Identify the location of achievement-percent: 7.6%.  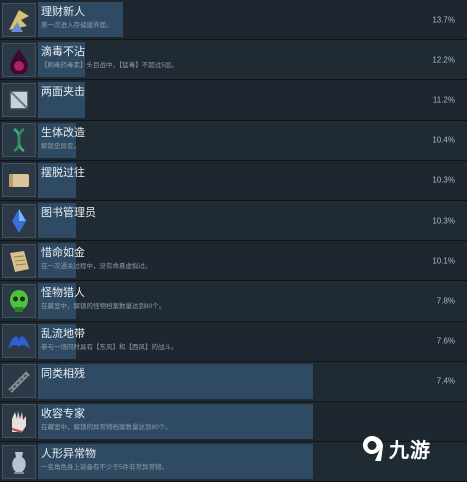
(445, 341).